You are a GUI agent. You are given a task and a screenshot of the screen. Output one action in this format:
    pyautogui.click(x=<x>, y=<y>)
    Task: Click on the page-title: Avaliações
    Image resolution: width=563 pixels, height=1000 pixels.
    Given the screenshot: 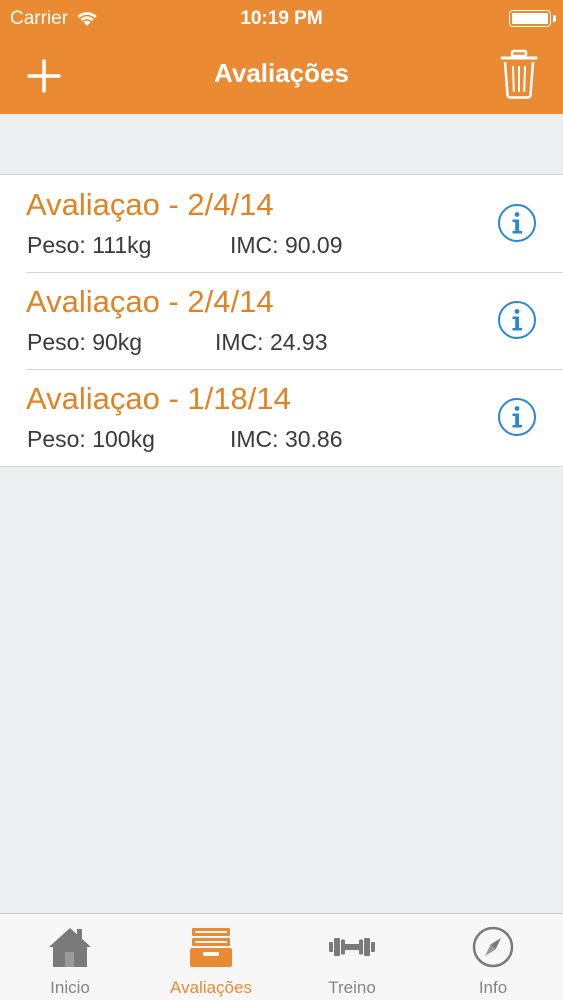 What is the action you would take?
    pyautogui.click(x=281, y=73)
    